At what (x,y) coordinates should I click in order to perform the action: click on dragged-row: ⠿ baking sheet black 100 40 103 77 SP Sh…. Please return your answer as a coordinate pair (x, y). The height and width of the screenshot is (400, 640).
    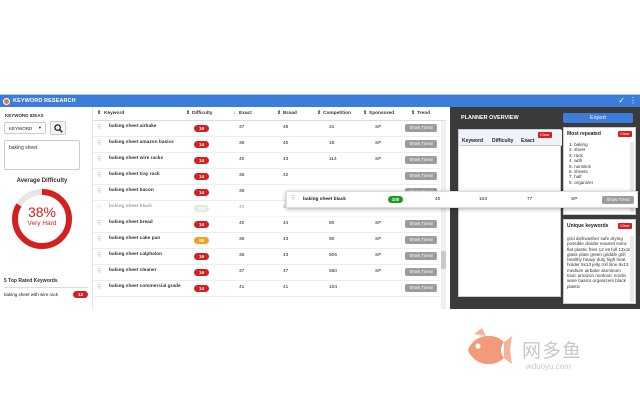
    Looking at the image, I should click on (462, 199).